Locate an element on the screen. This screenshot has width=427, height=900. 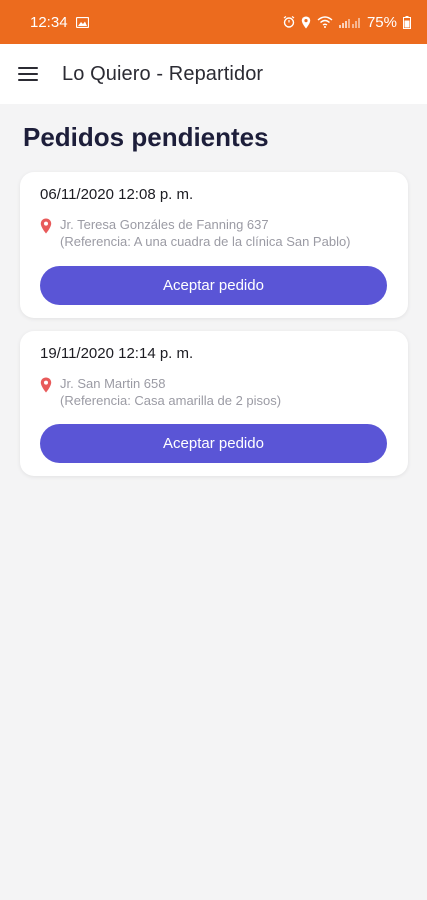
wifi-icon is located at coordinates (325, 22).